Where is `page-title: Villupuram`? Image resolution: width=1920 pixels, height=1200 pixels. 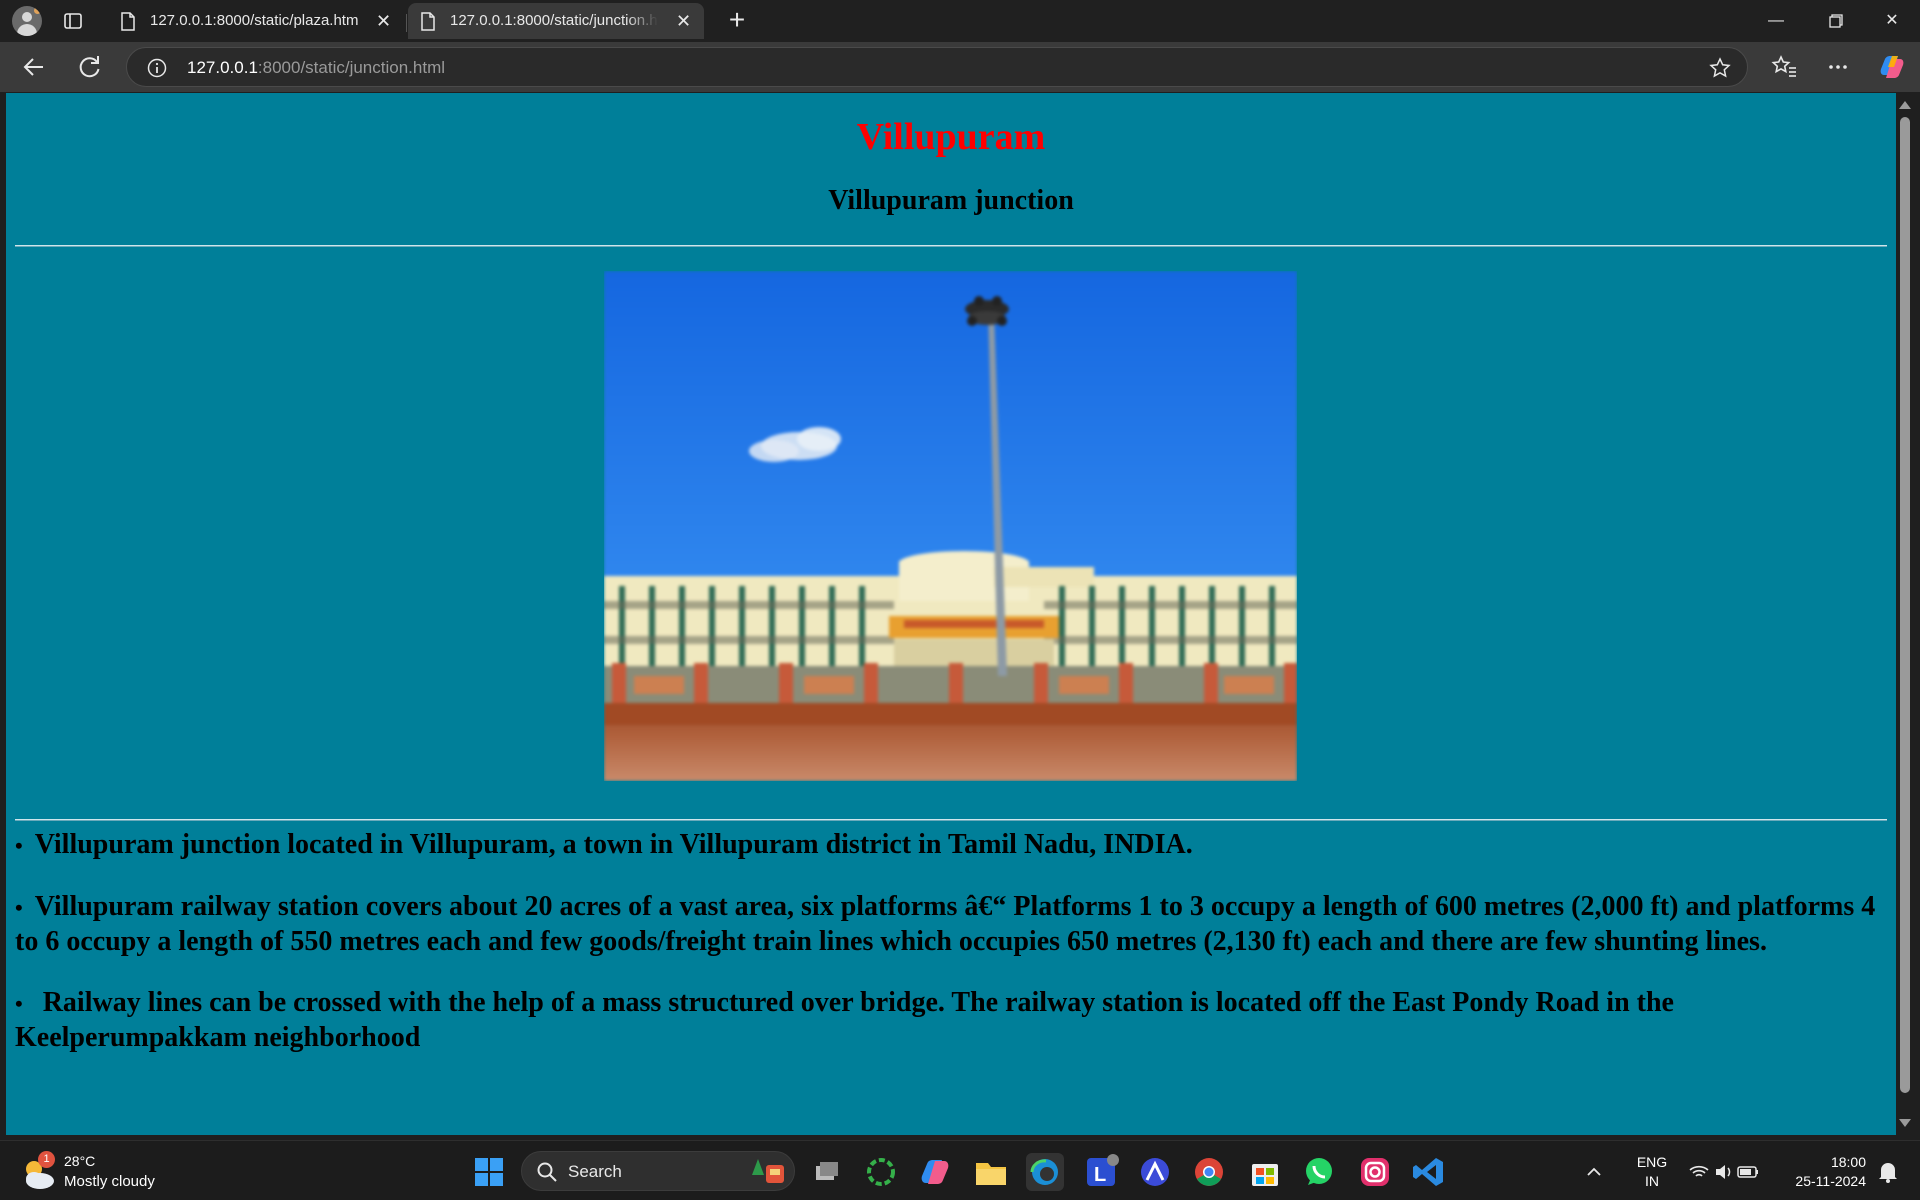
page-title: Villupuram is located at coordinates (951, 137).